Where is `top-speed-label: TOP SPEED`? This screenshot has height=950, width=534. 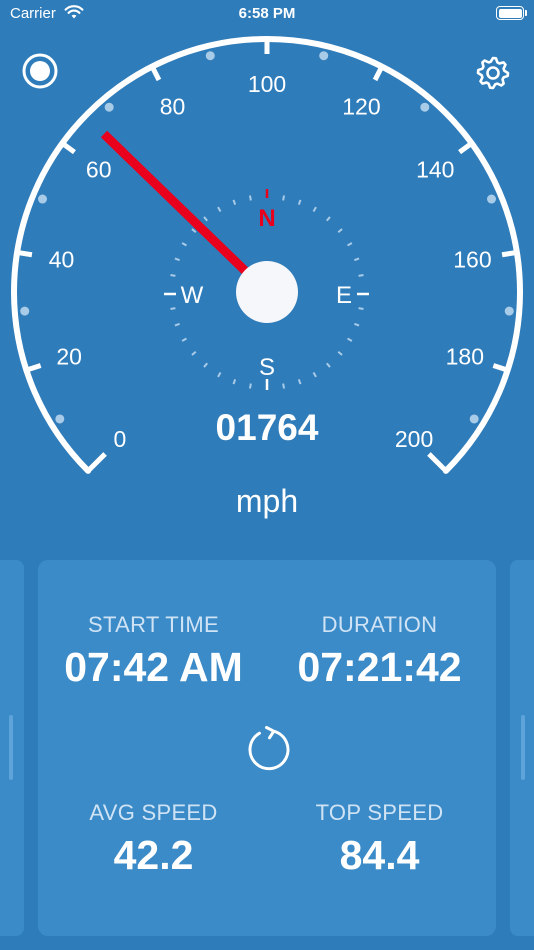 top-speed-label: TOP SPEED is located at coordinates (379, 812).